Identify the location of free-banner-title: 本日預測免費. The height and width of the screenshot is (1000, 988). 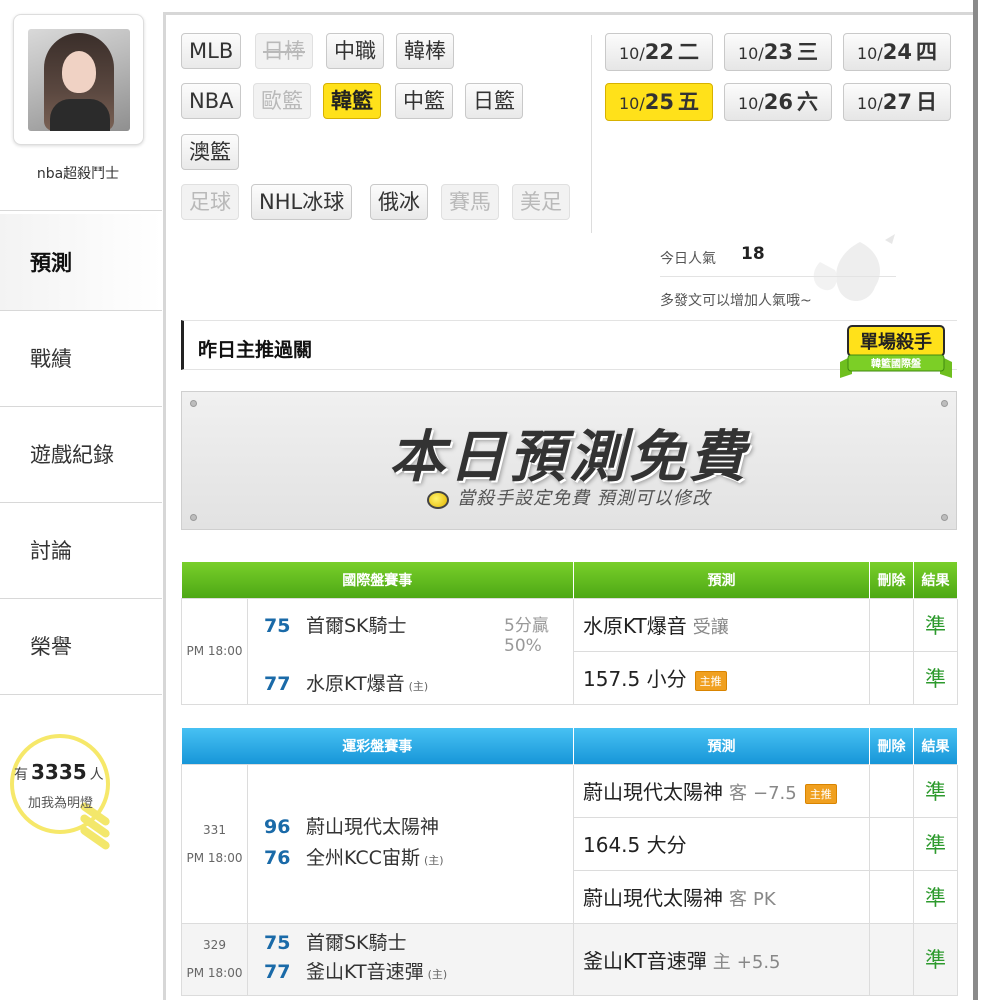
(569, 457).